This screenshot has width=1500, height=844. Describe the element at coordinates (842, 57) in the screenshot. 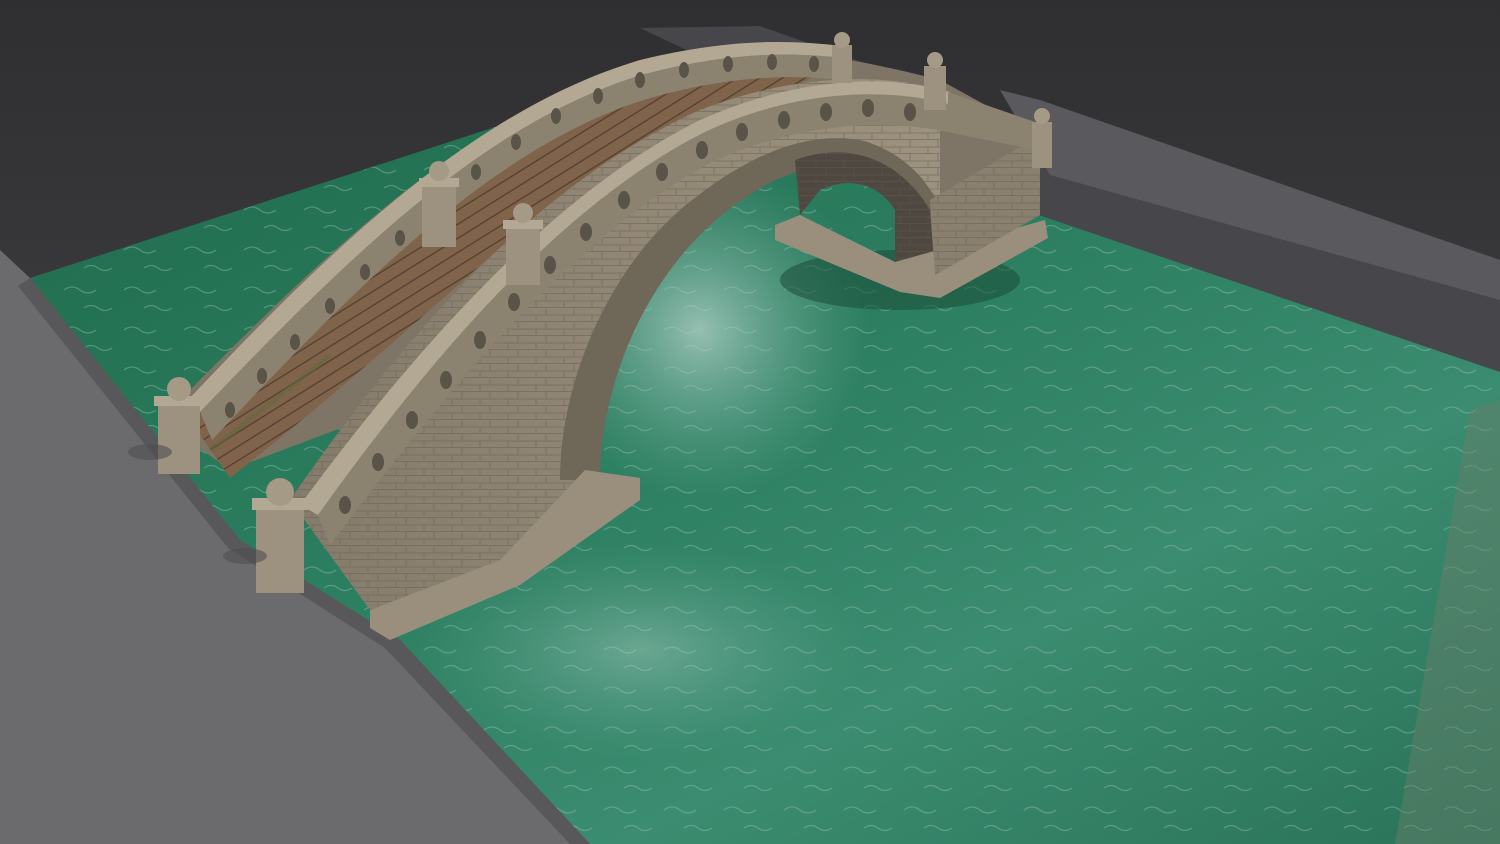

I see `post-far-right-top` at that location.